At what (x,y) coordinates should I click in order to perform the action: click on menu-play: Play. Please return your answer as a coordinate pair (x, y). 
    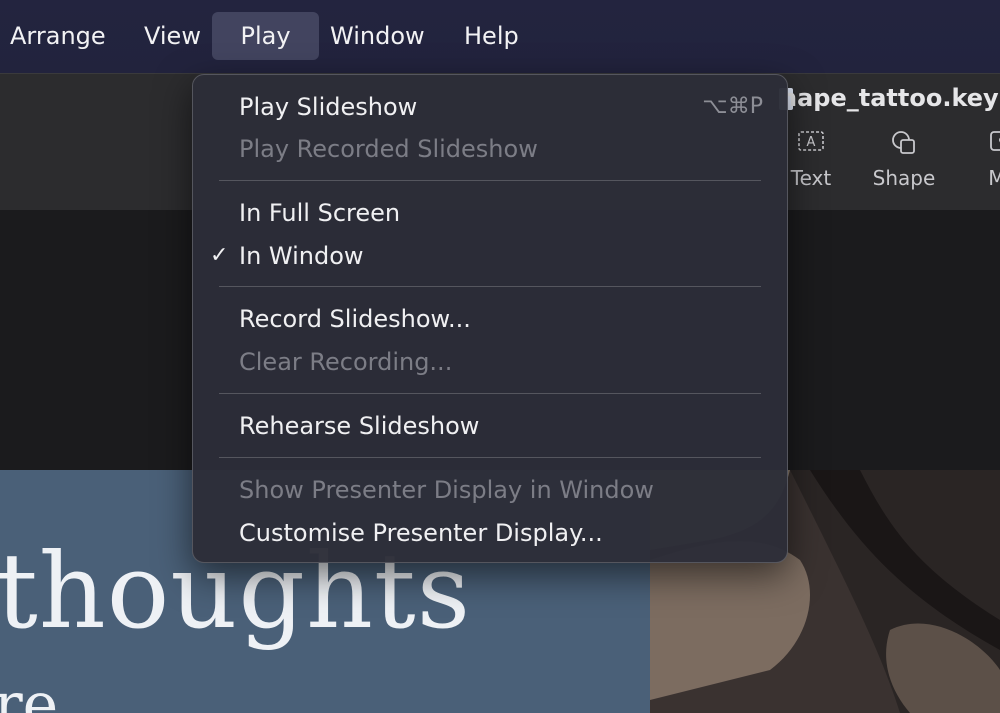
    Looking at the image, I should click on (265, 36).